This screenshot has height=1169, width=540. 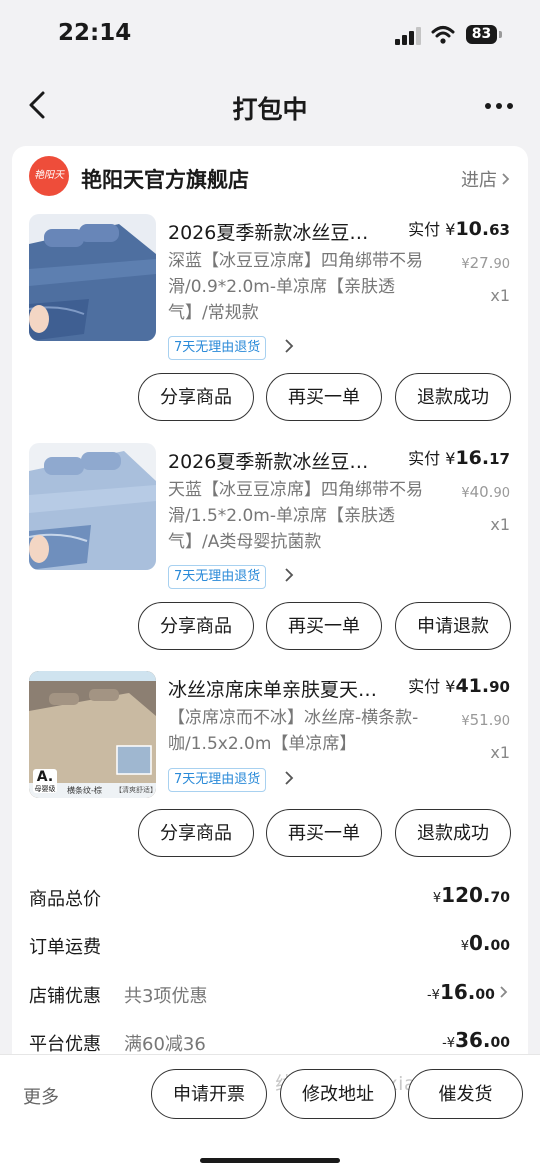 What do you see at coordinates (65, 947) in the screenshot?
I see `summary-label: 订单运费` at bounding box center [65, 947].